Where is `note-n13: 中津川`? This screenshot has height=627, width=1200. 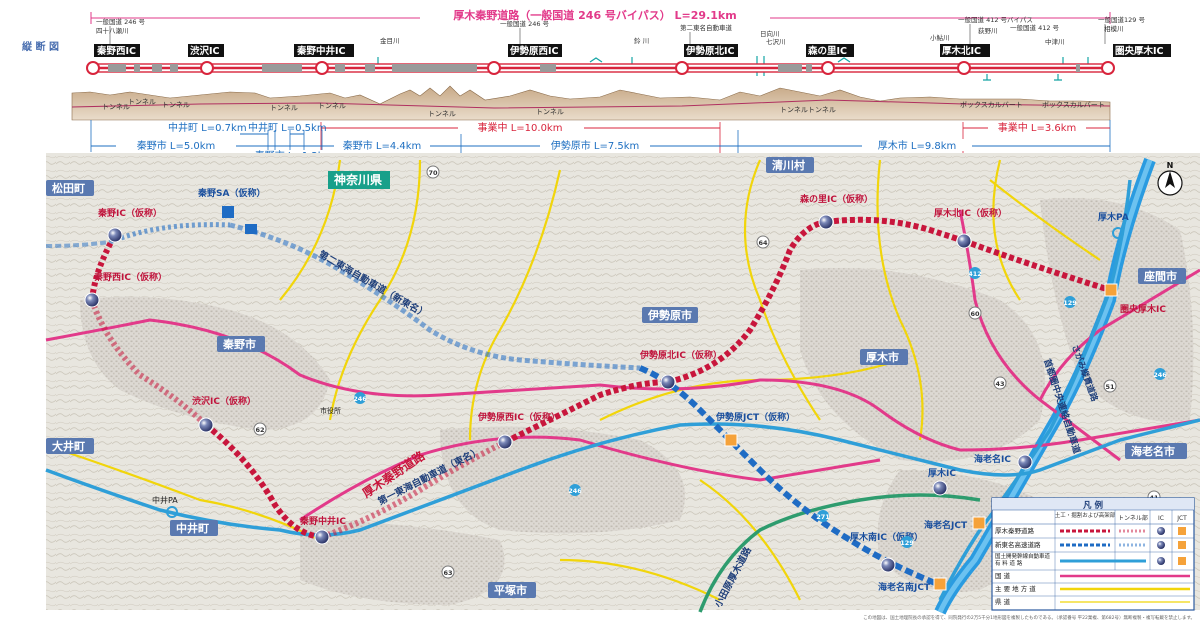 note-n13: 中津川 is located at coordinates (1055, 41).